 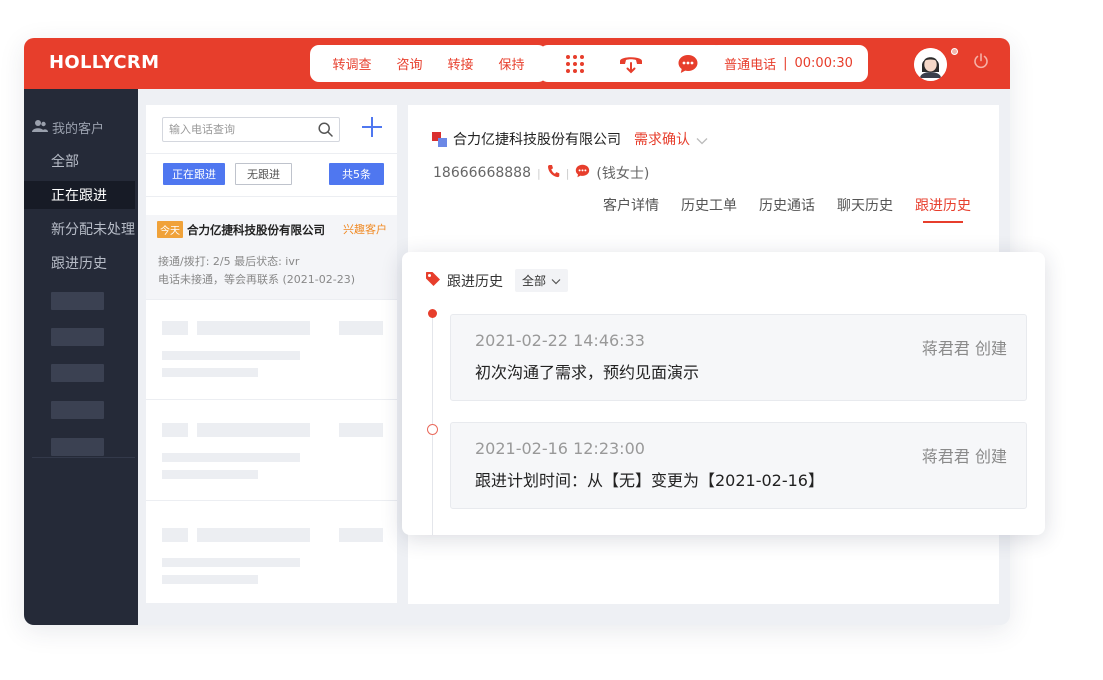 What do you see at coordinates (560, 340) in the screenshot?
I see `entry-timestamp: 2021-02-22 14:46:33` at bounding box center [560, 340].